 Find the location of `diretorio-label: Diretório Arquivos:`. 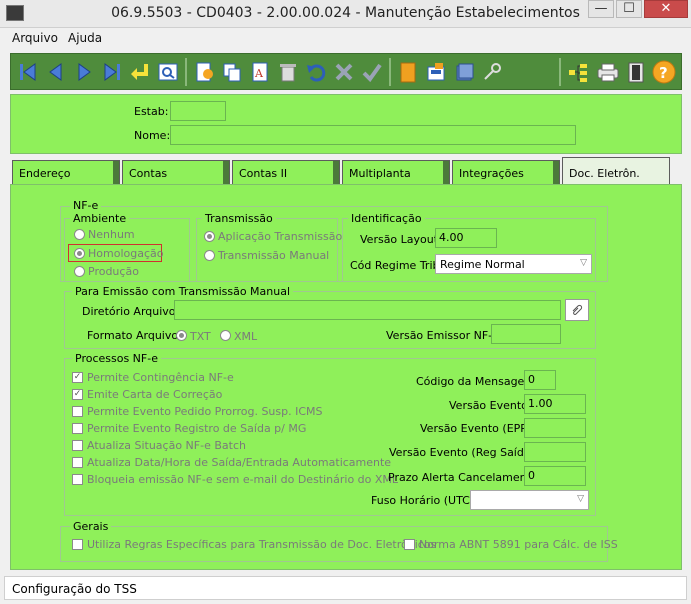

diretorio-label: Diretório Arquivos: is located at coordinates (133, 311).